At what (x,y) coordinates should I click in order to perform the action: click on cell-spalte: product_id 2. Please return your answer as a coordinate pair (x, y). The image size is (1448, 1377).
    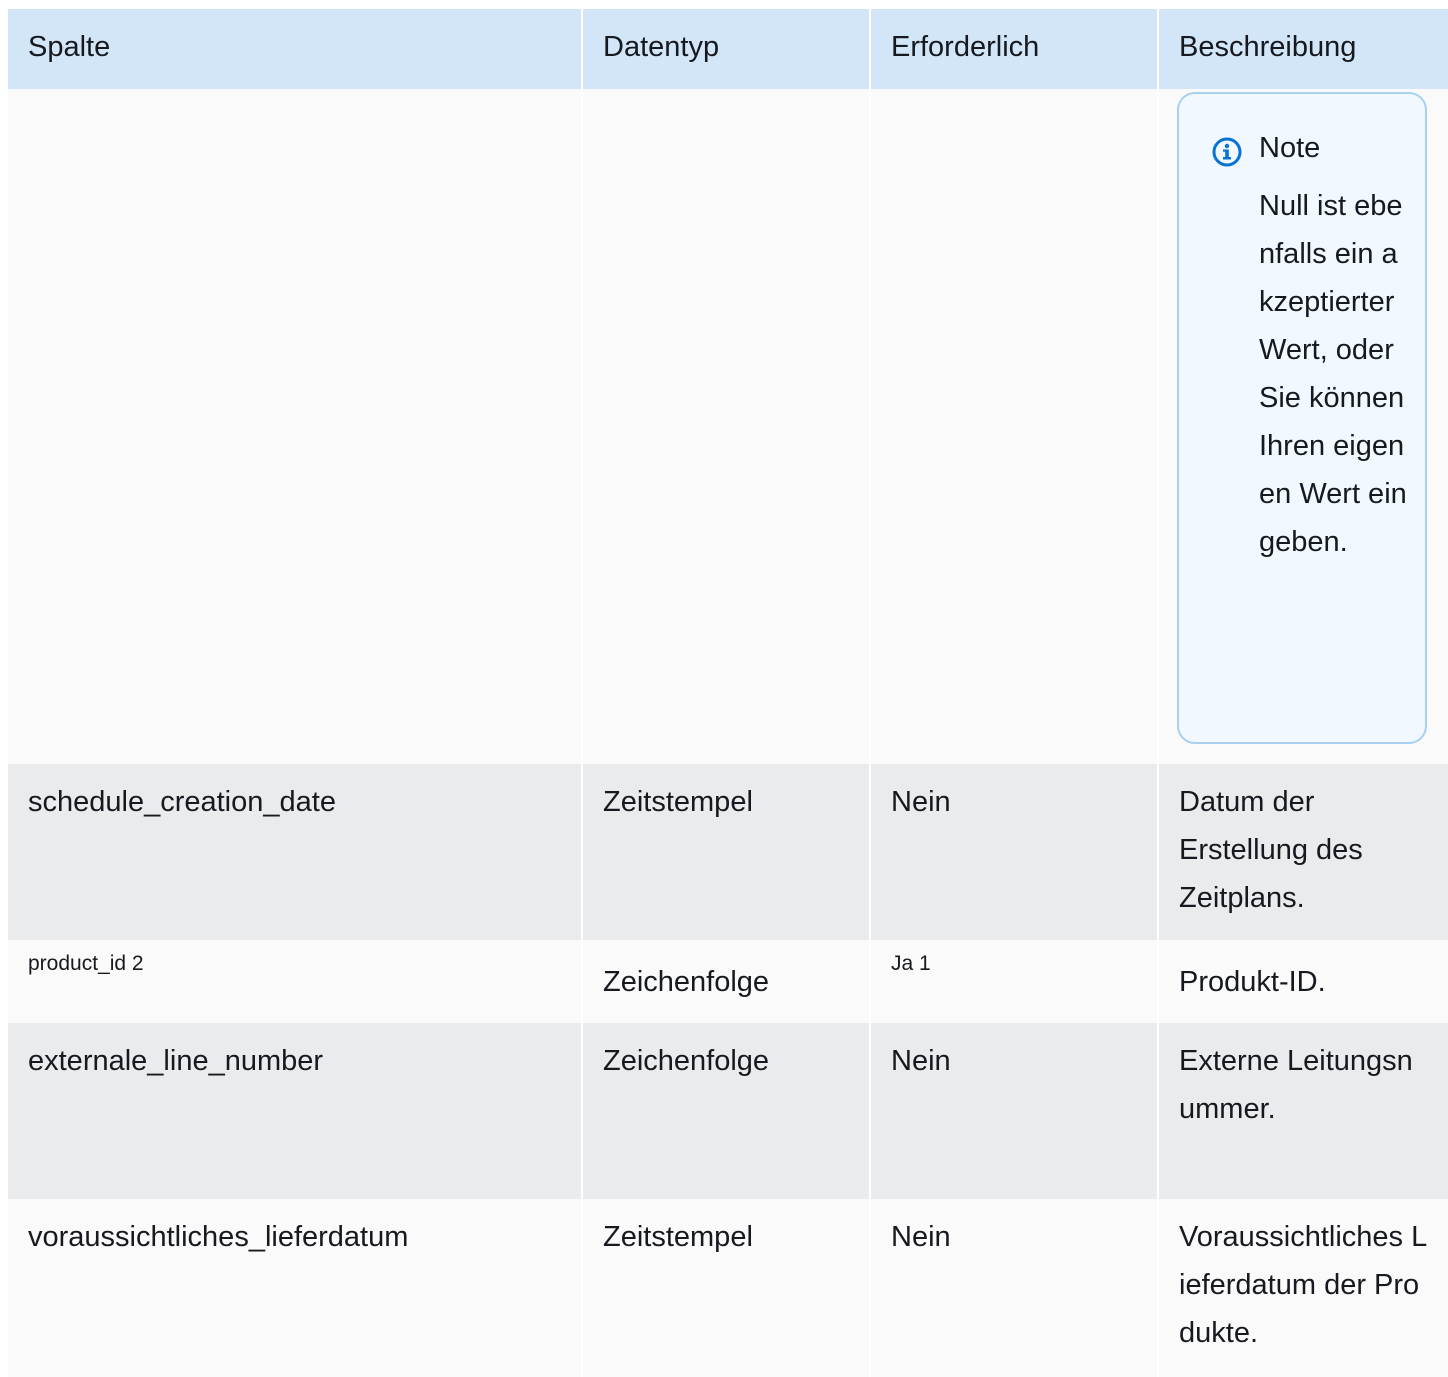
    Looking at the image, I should click on (295, 981).